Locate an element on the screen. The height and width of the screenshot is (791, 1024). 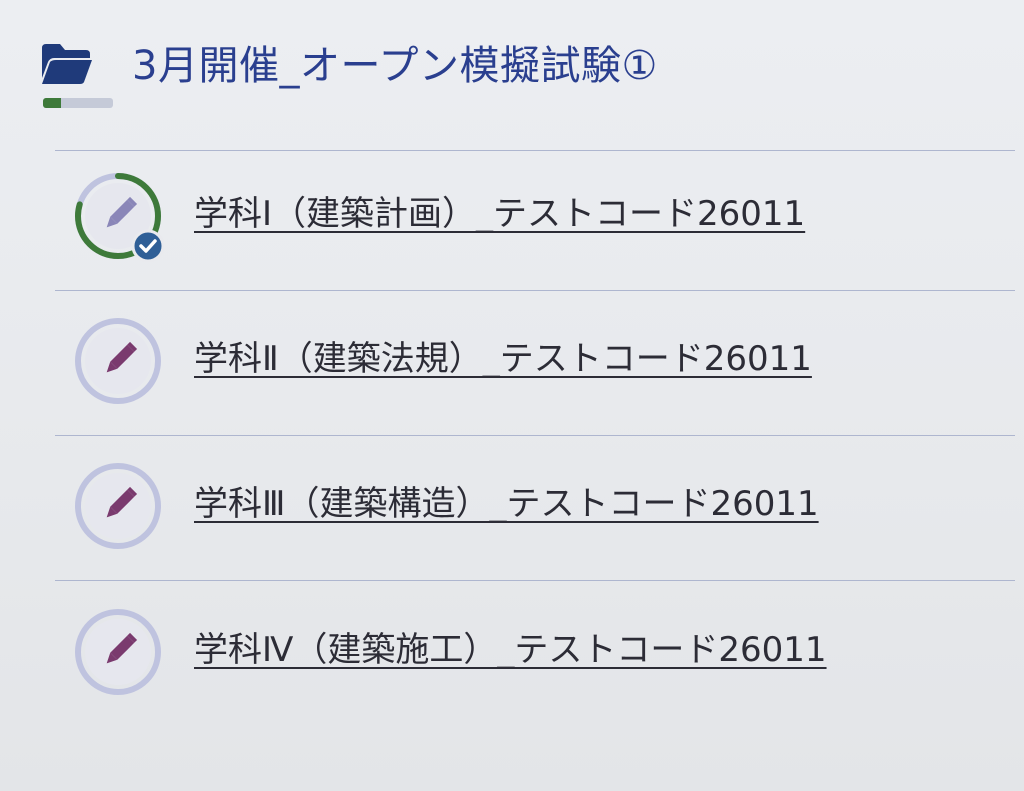
folder-open-icon is located at coordinates (67, 64).